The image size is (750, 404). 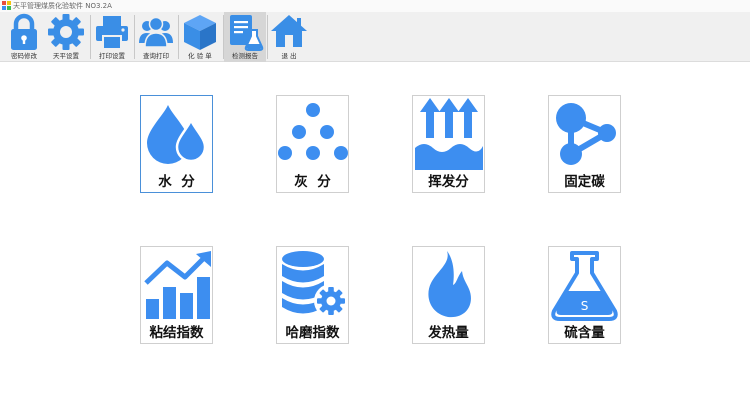 I want to click on gear-icon, so click(x=66, y=32).